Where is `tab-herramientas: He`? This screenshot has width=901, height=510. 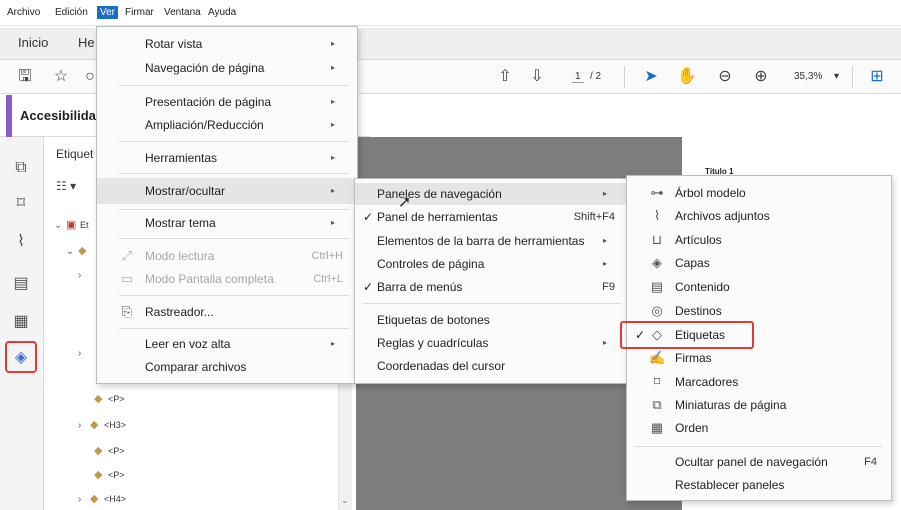 tab-herramientas: He is located at coordinates (86, 42).